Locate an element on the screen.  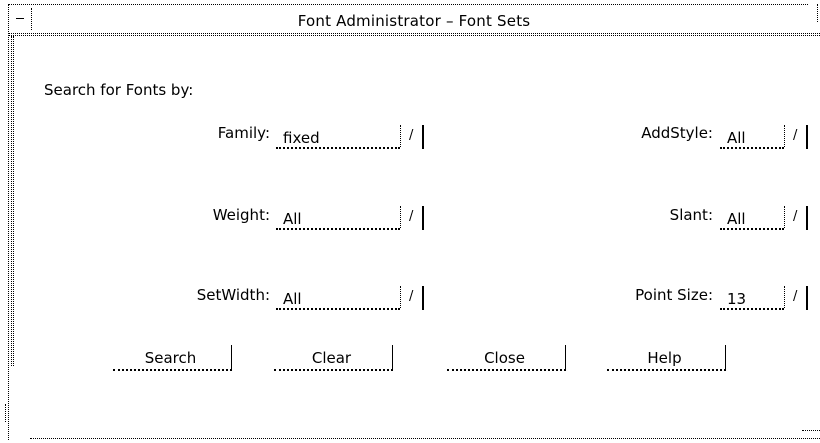
window-menu-button is located at coordinates (20, 19).